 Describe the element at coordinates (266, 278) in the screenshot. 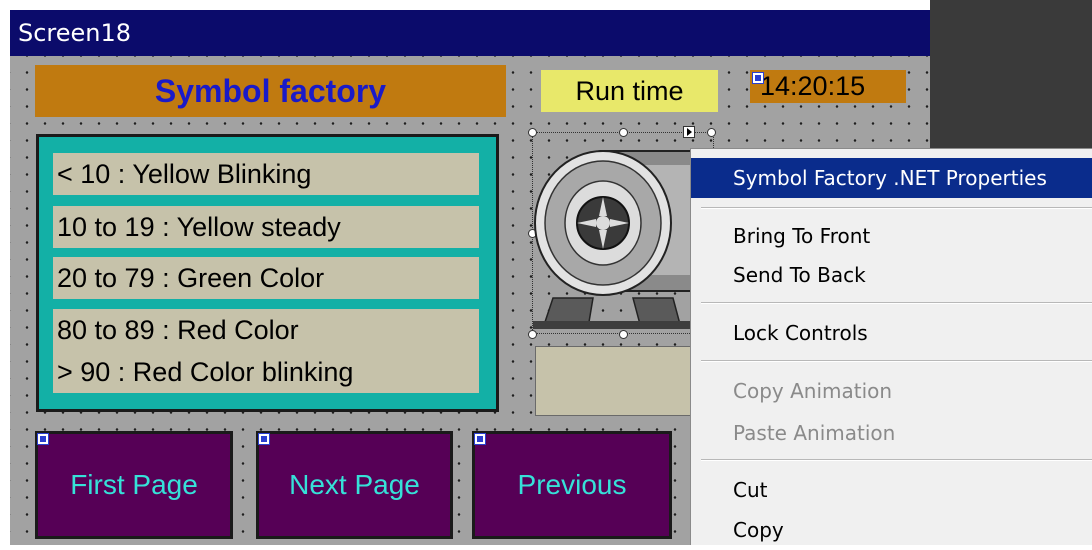

I see `legend-item: 20 to 79 : Green Color` at that location.